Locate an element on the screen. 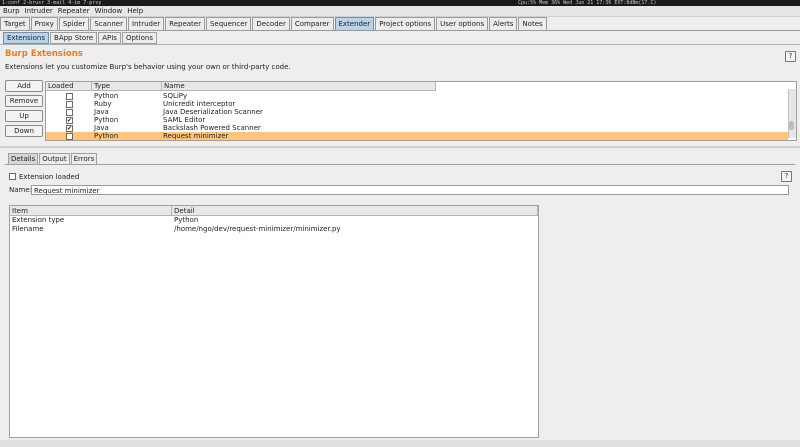 This screenshot has width=800, height=447. down-button: Down is located at coordinates (24, 131).